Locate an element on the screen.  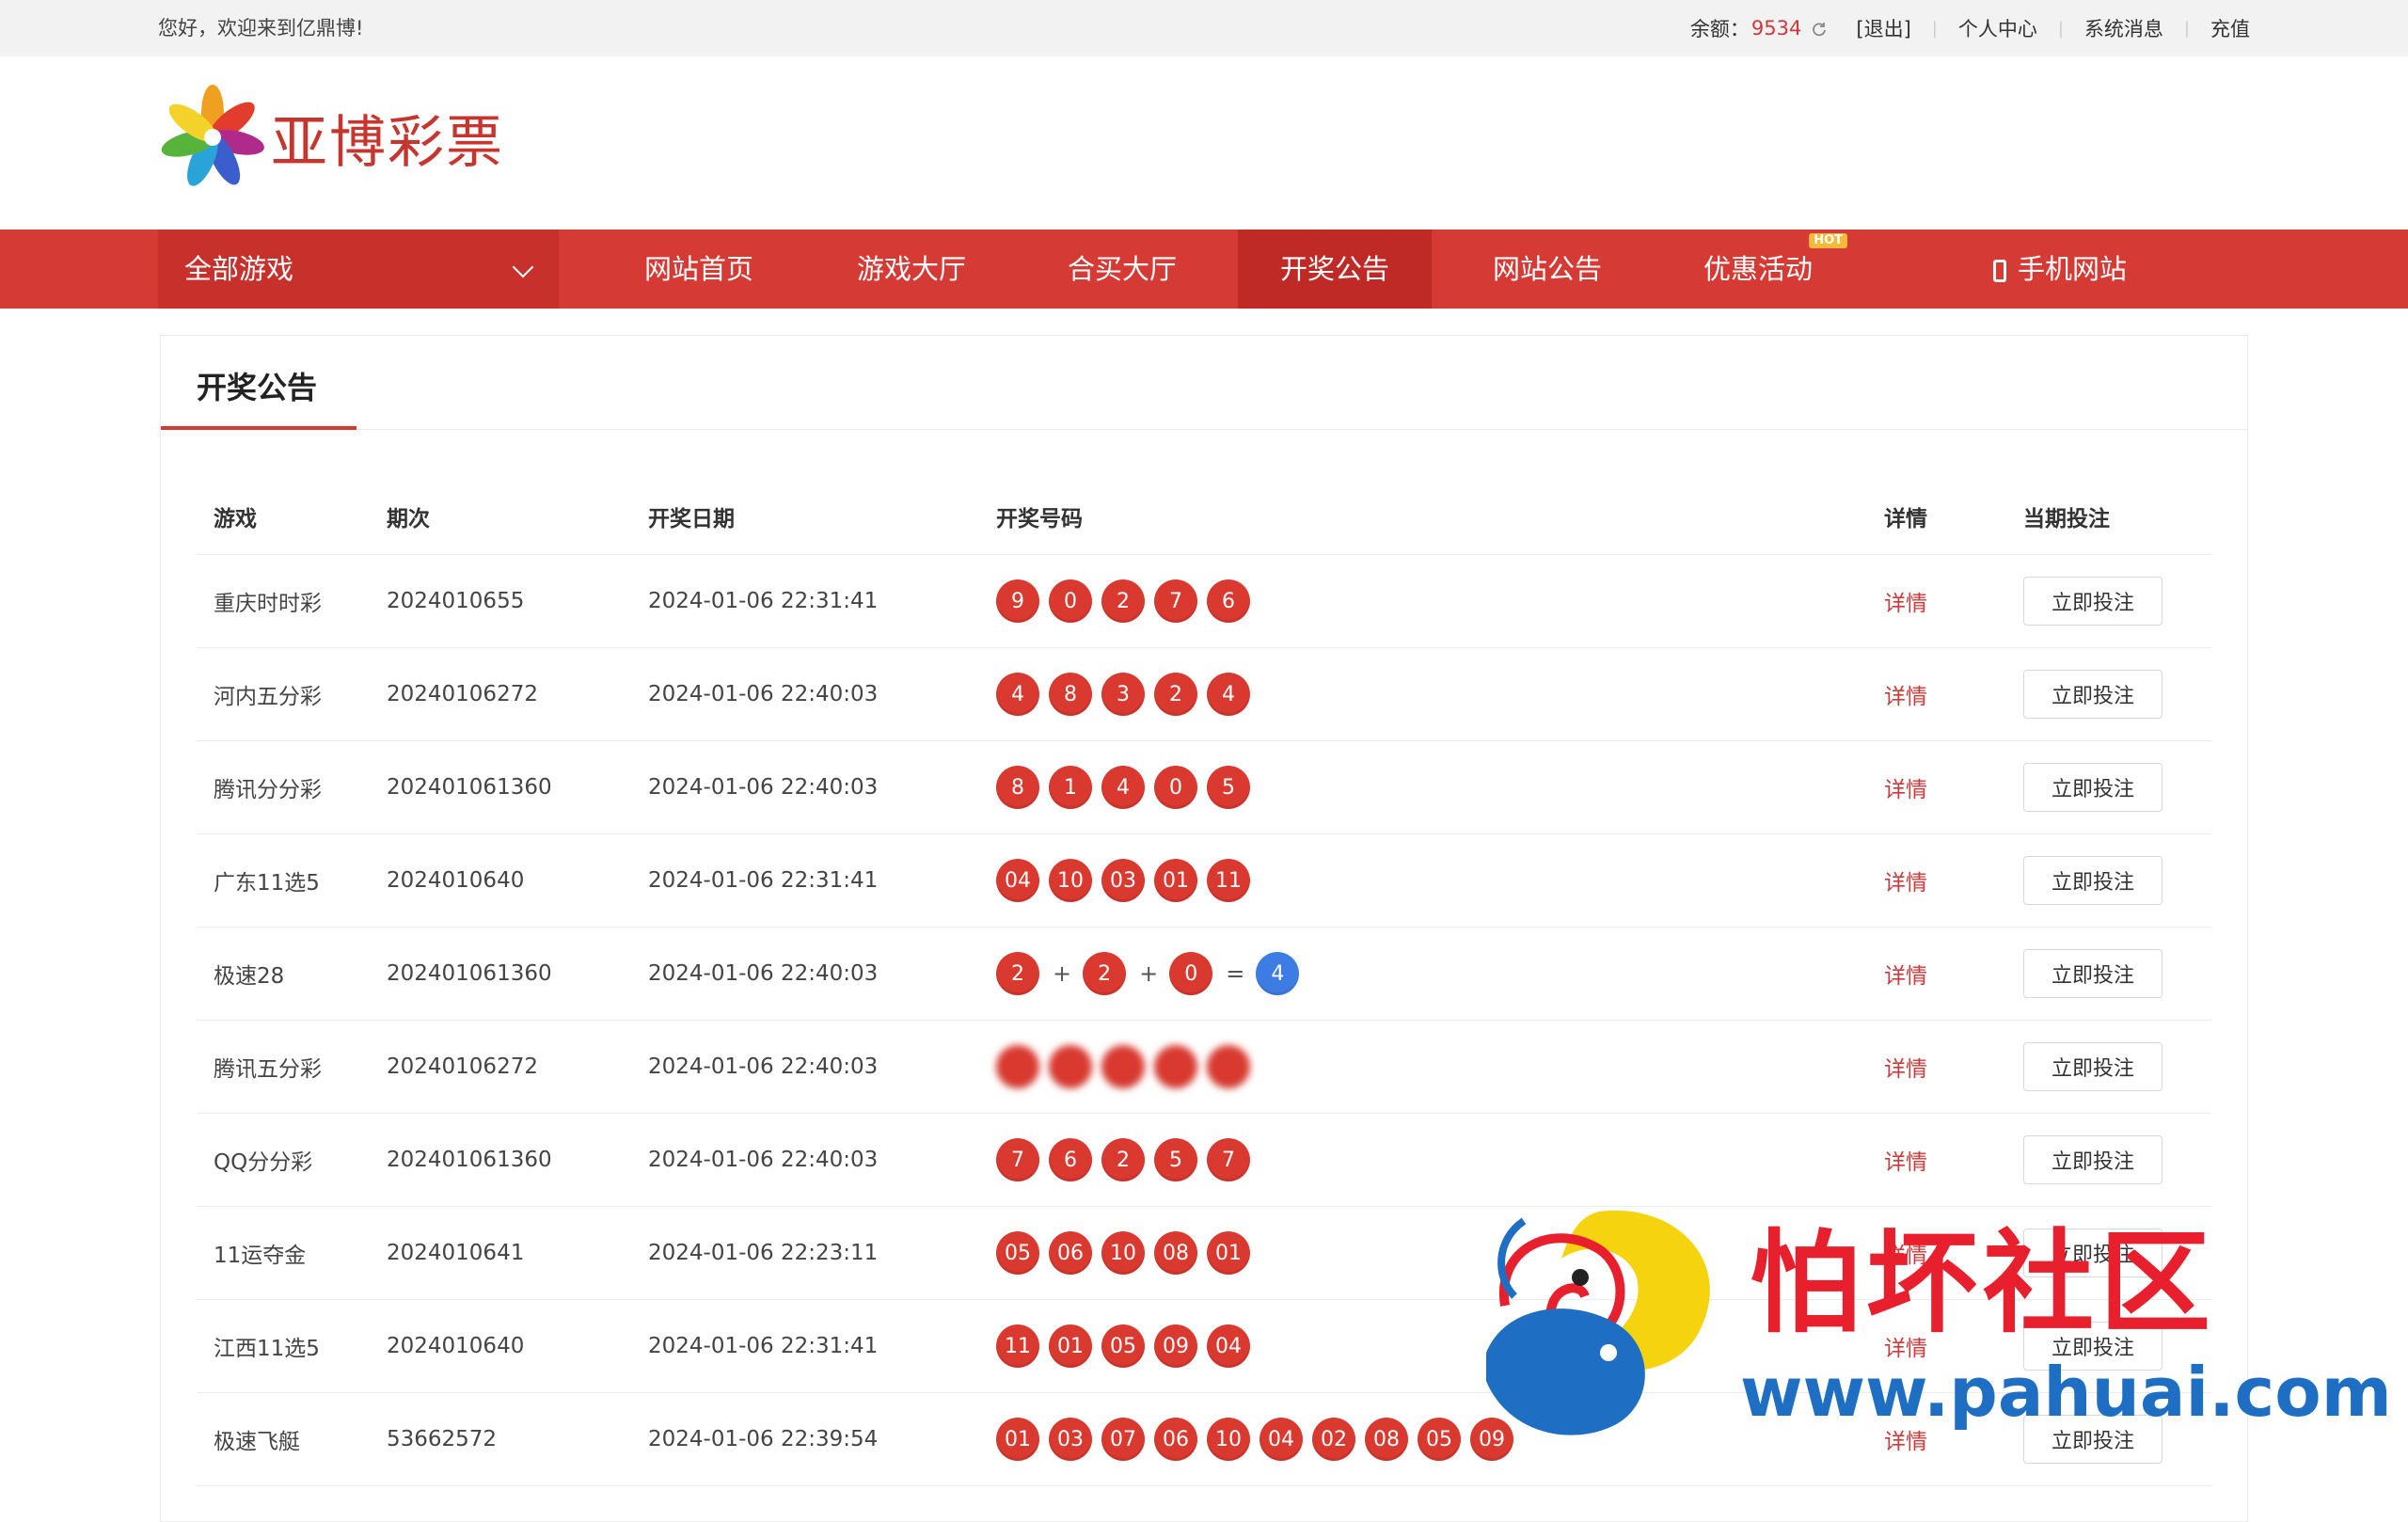
number-ball: 3 is located at coordinates (1123, 695).